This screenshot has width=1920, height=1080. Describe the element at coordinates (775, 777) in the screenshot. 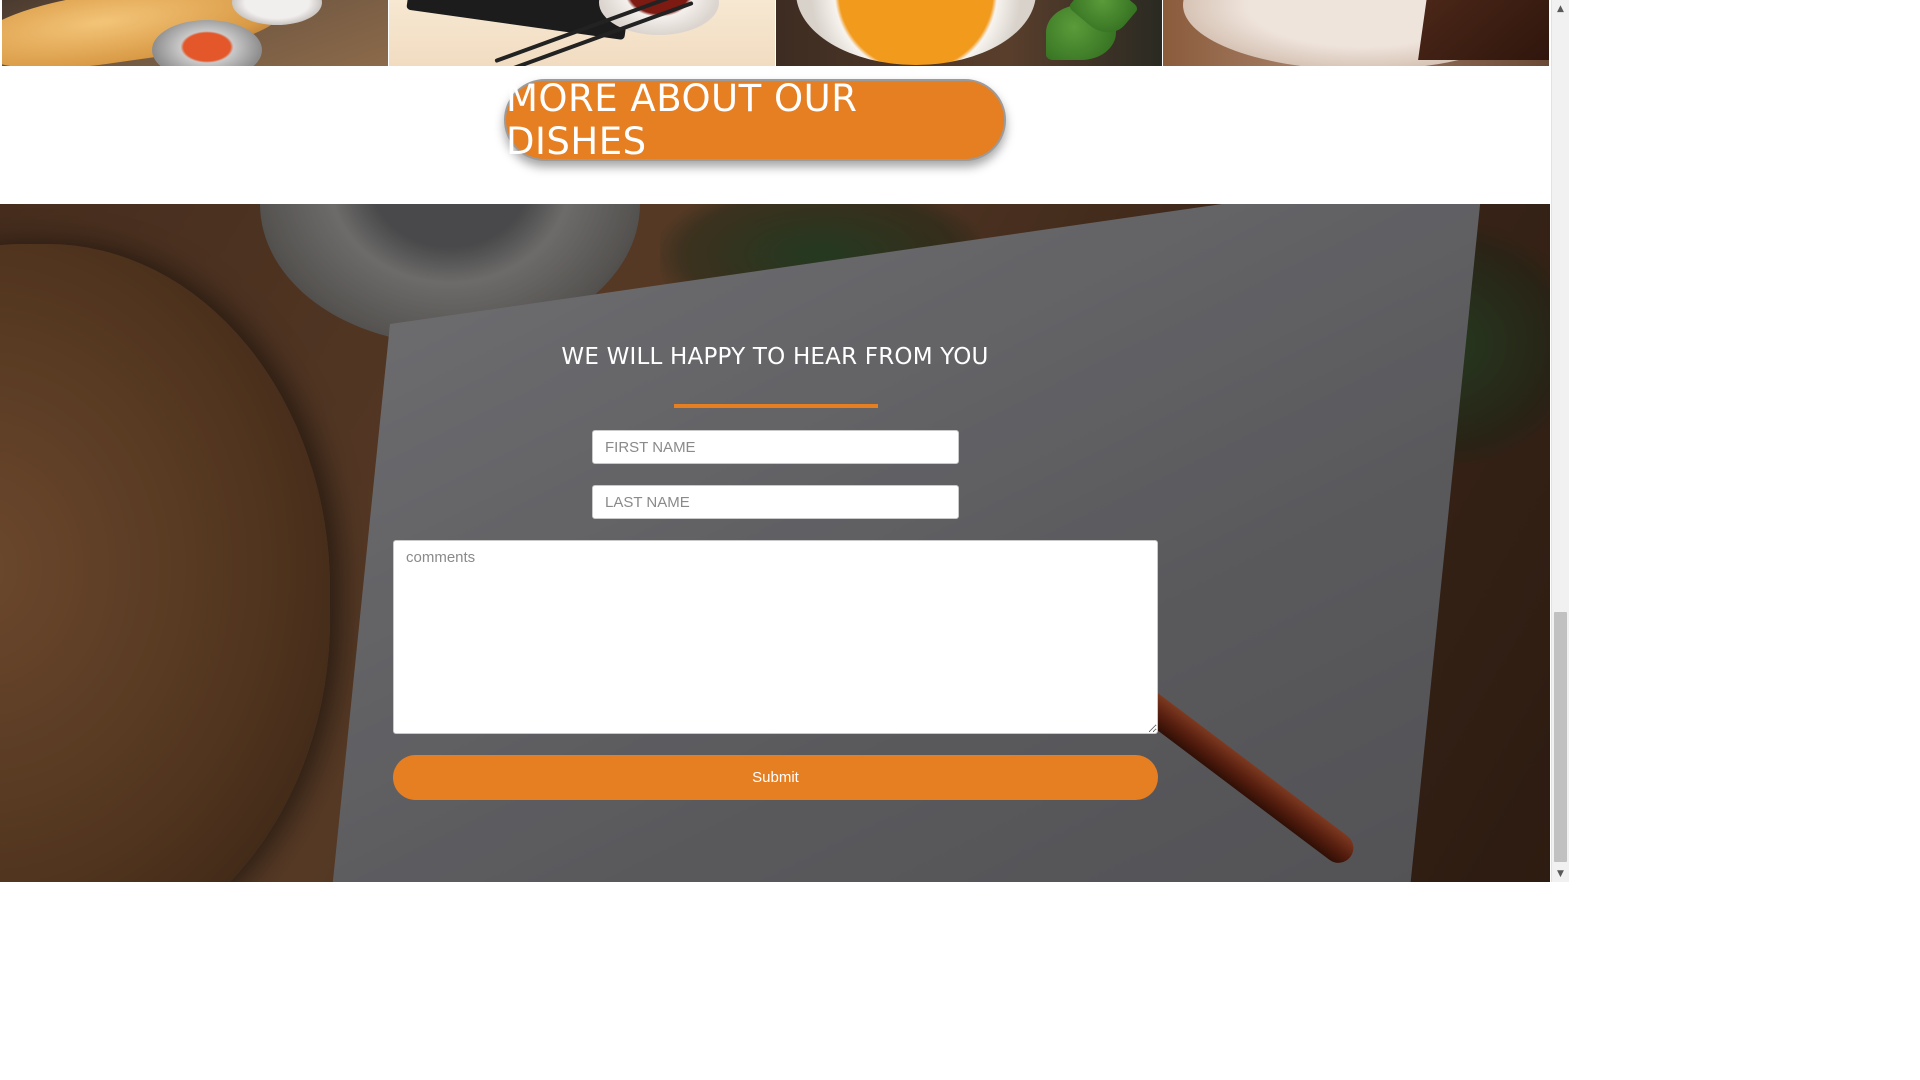

I see `submit-button: Submit` at that location.